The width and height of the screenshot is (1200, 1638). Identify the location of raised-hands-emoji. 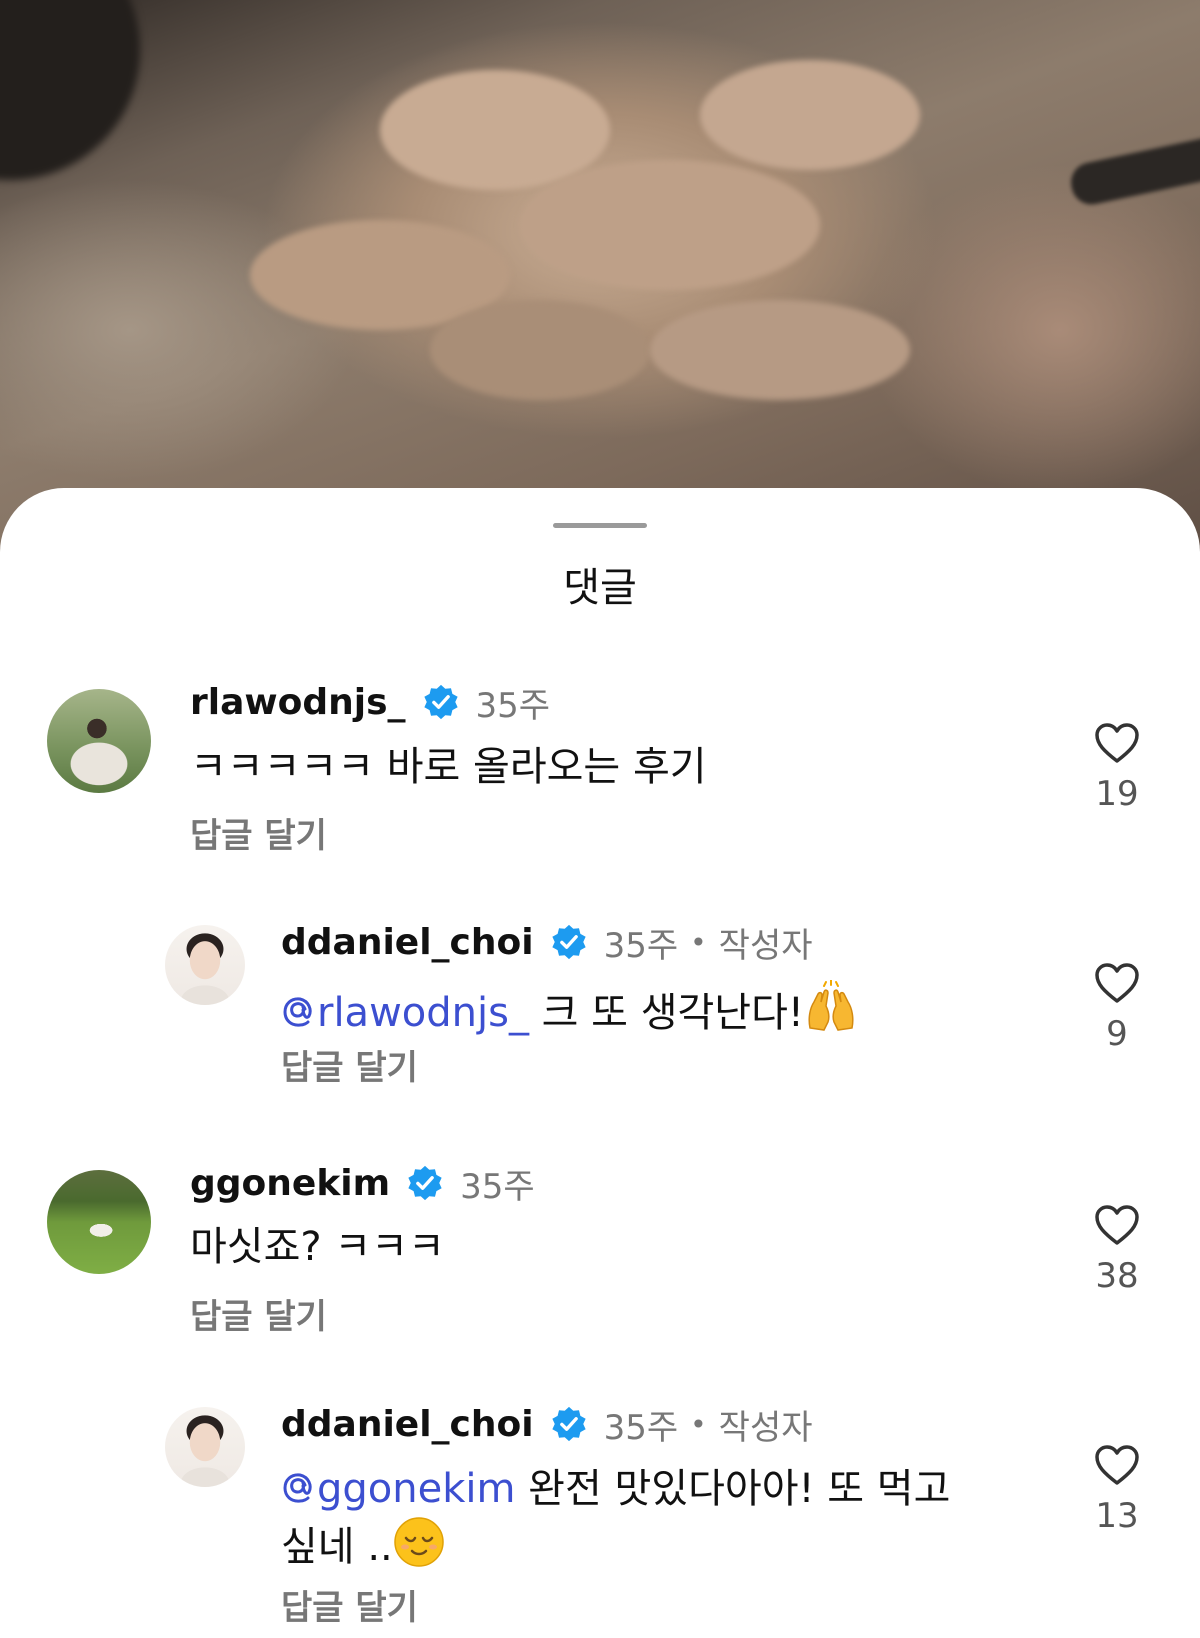
(831, 1005).